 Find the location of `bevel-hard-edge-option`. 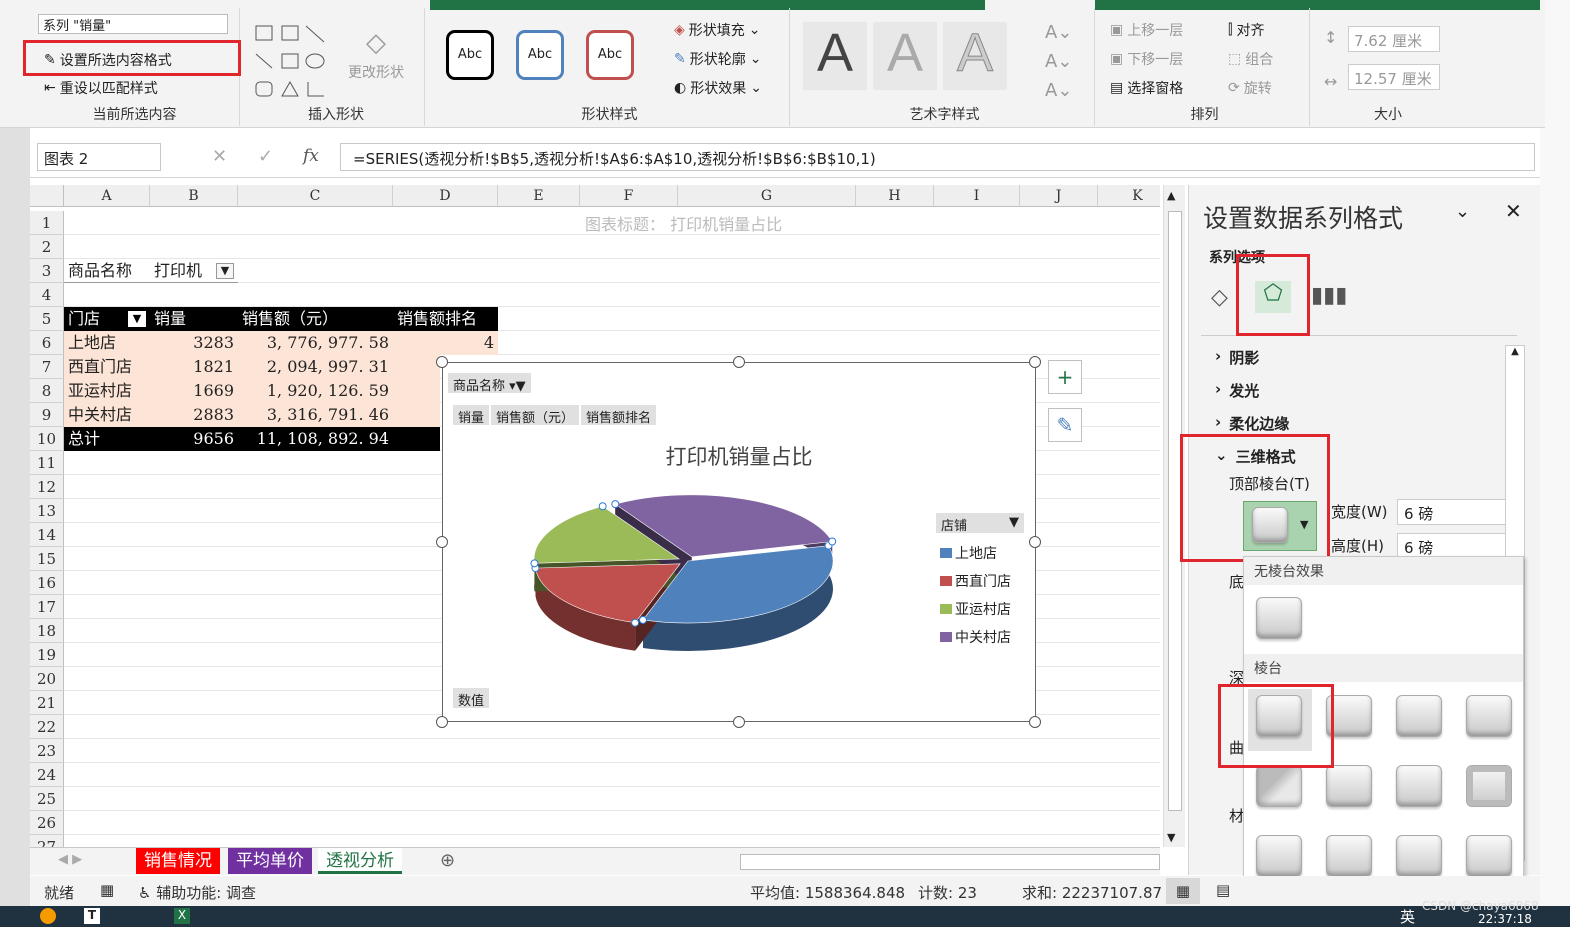

bevel-hard-edge-option is located at coordinates (1419, 856).